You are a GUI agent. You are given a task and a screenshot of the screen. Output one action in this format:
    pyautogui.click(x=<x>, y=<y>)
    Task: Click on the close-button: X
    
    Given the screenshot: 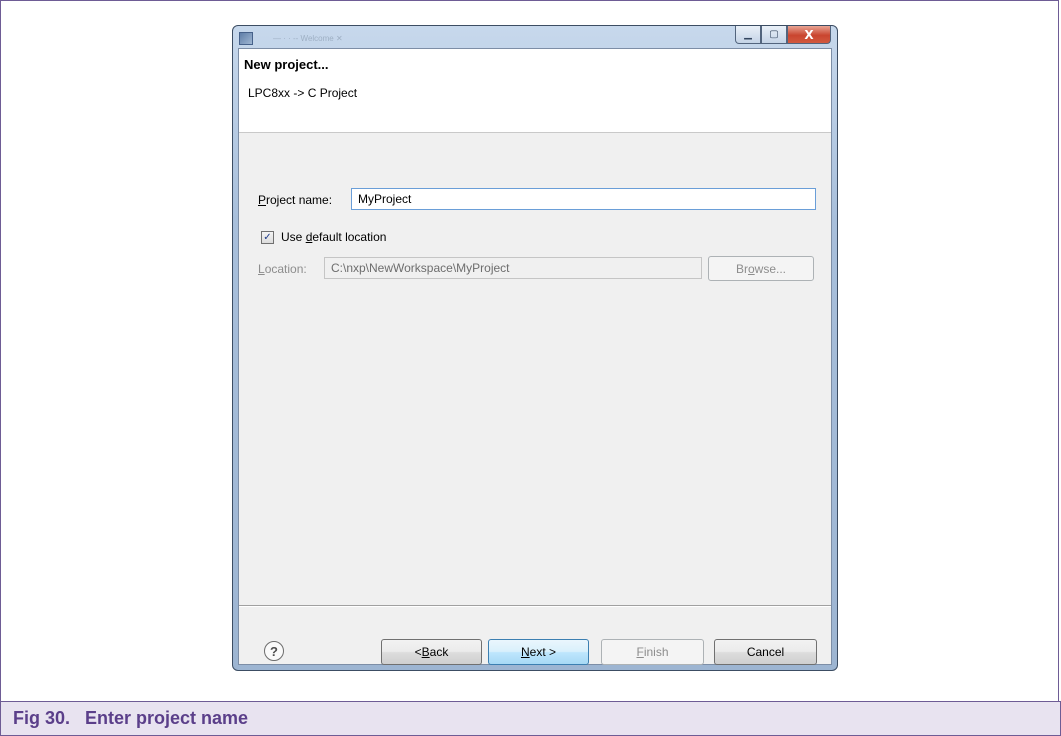 What is the action you would take?
    pyautogui.click(x=809, y=35)
    